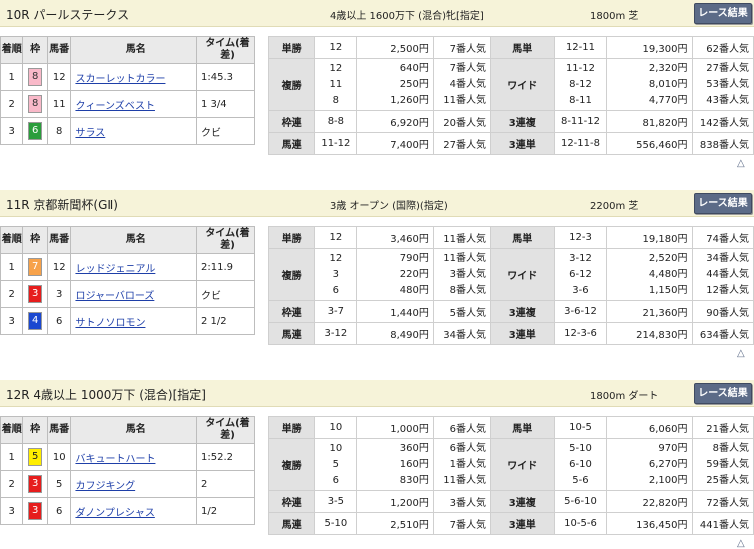 The image size is (754, 549). What do you see at coordinates (722, 311) in the screenshot?
I see `sanrenpuku-pop: 90番人気` at bounding box center [722, 311].